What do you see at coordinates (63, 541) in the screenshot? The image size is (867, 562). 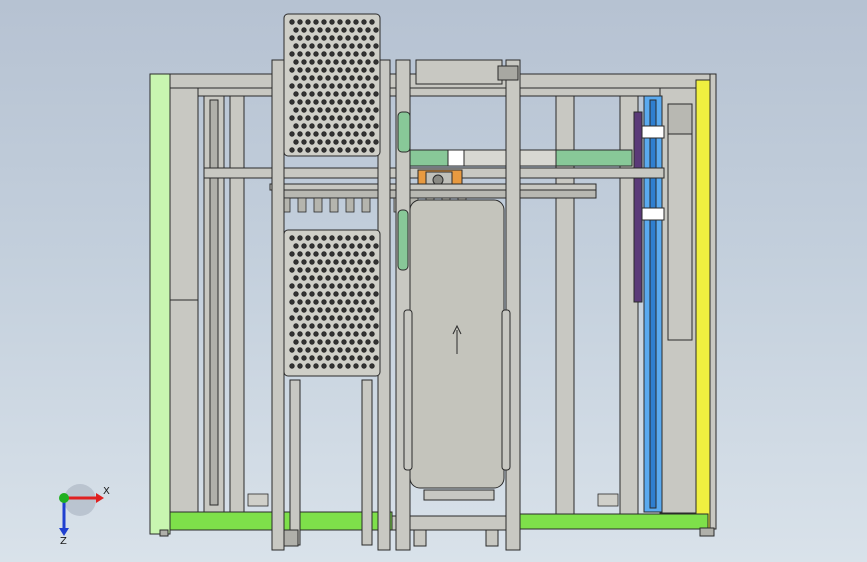 I see `triad-z-label: Z` at bounding box center [63, 541].